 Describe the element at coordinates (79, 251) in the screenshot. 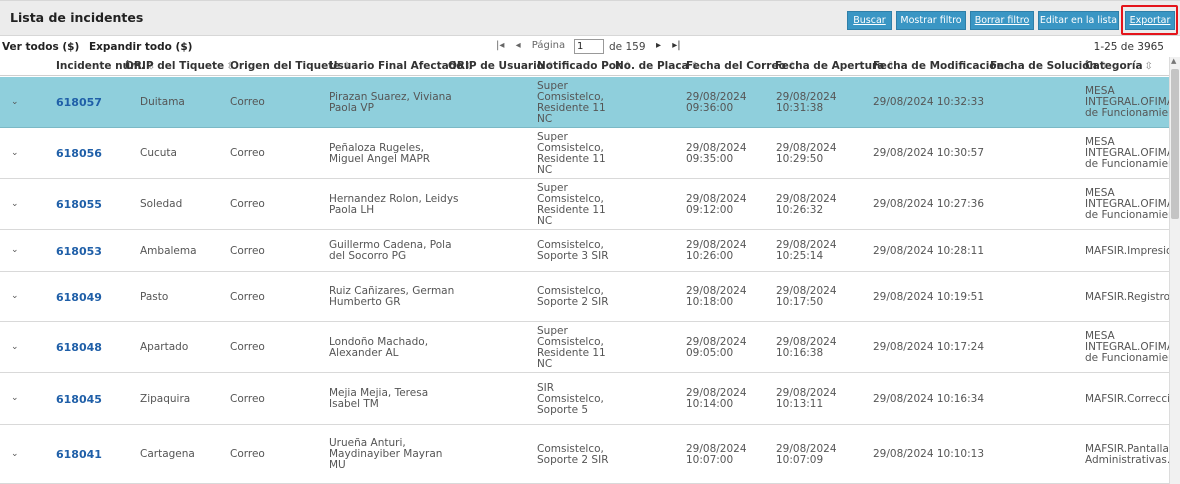

I see `incident-number-link: 618053` at that location.